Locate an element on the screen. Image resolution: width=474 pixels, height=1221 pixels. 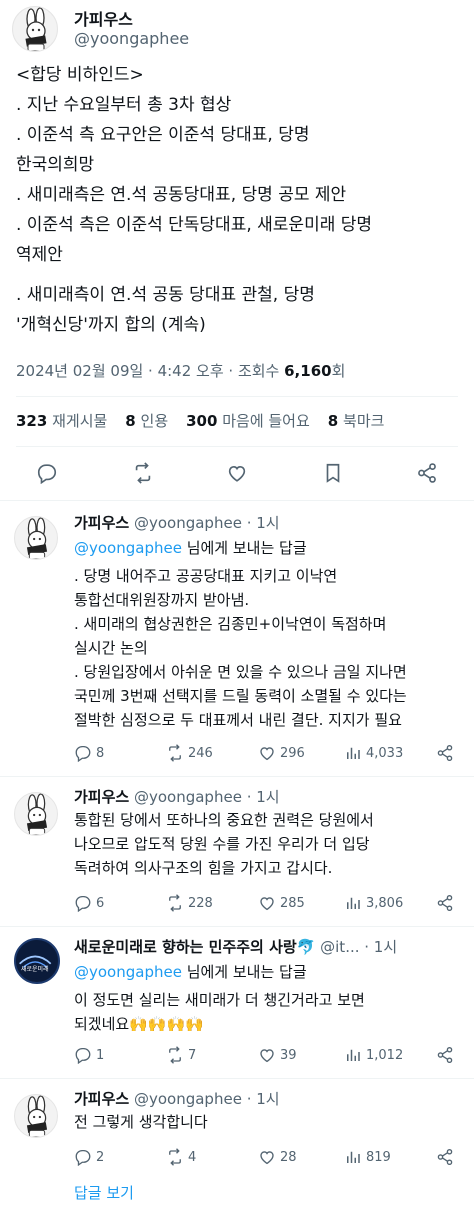
retweet-button is located at coordinates (143, 473).